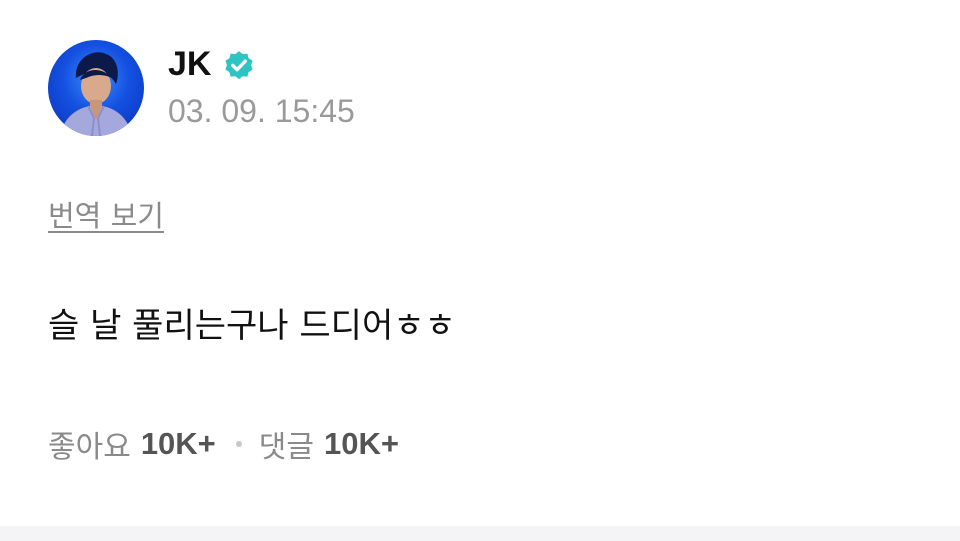  What do you see at coordinates (189, 64) in the screenshot?
I see `author-name: JK` at bounding box center [189, 64].